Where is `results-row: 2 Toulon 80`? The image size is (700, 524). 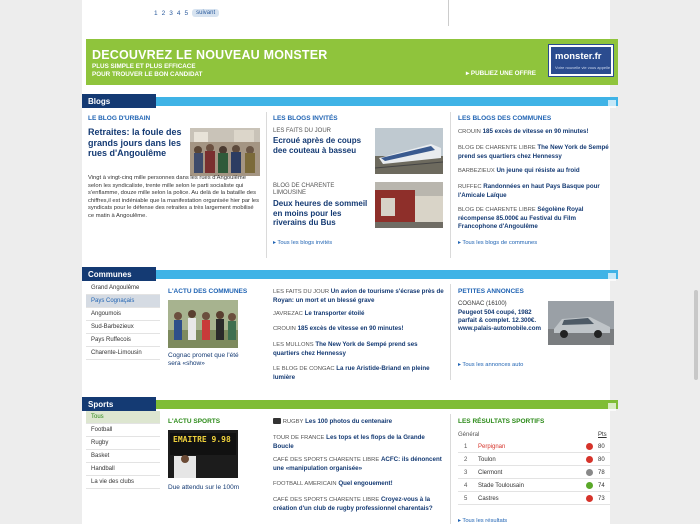
results-row: 2 Toulon 80 is located at coordinates (534, 460).